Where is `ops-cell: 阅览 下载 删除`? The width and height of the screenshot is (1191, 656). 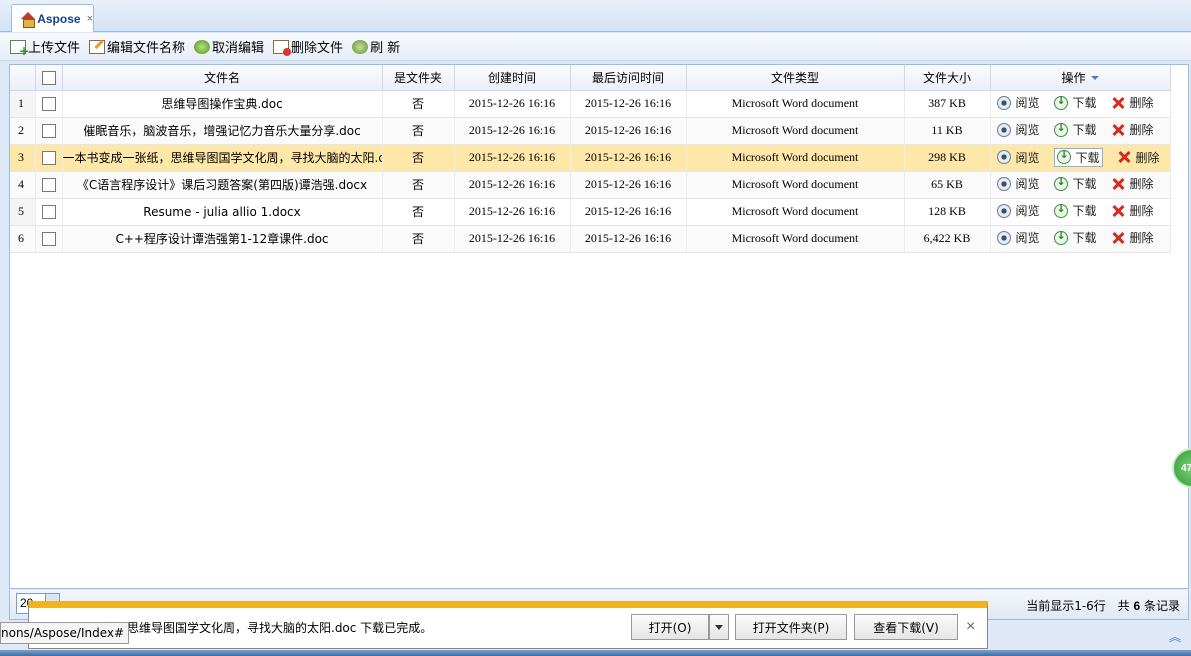 ops-cell: 阅览 下载 删除 is located at coordinates (1080, 131).